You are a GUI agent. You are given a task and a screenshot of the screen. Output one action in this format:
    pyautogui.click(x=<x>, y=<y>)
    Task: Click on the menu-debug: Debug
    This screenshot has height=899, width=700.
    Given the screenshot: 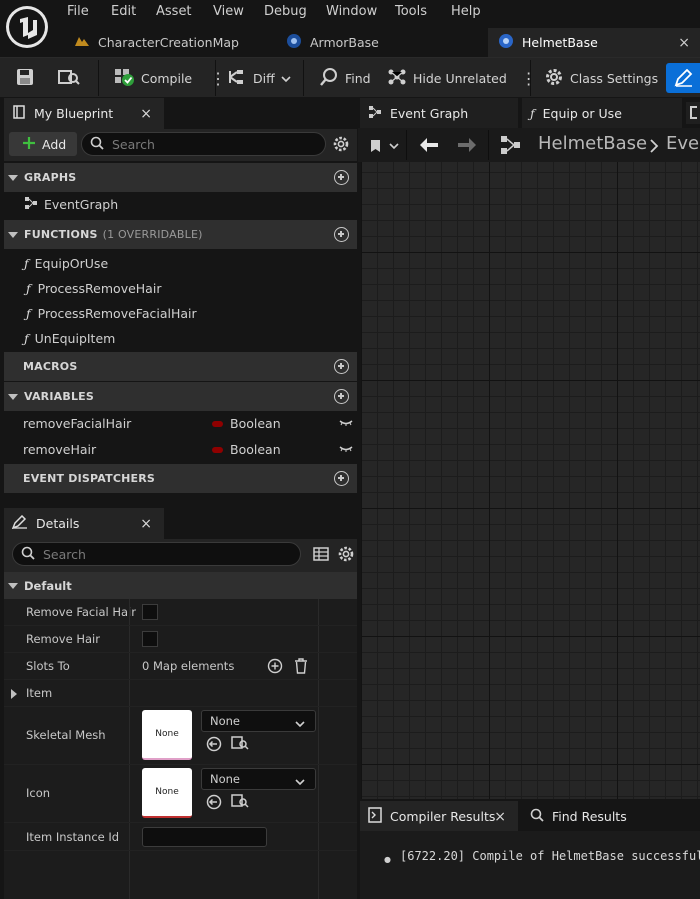 What is the action you would take?
    pyautogui.click(x=285, y=12)
    